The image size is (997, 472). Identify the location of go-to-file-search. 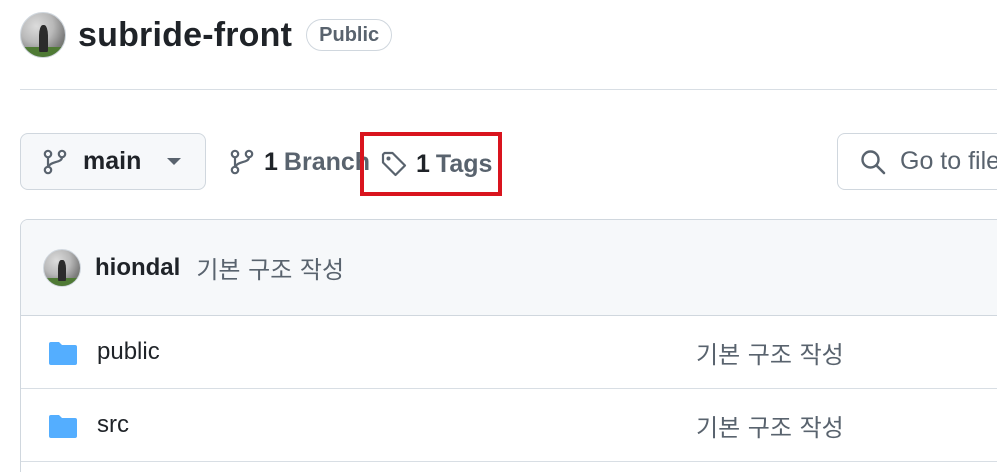
(917, 161).